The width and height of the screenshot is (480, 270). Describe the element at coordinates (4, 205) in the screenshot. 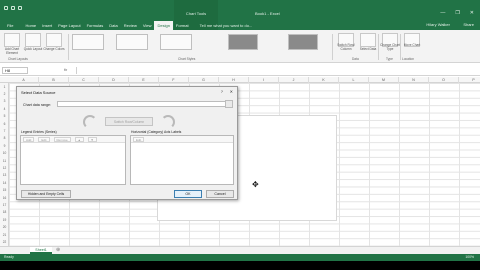

I see `row-header: 17` at that location.